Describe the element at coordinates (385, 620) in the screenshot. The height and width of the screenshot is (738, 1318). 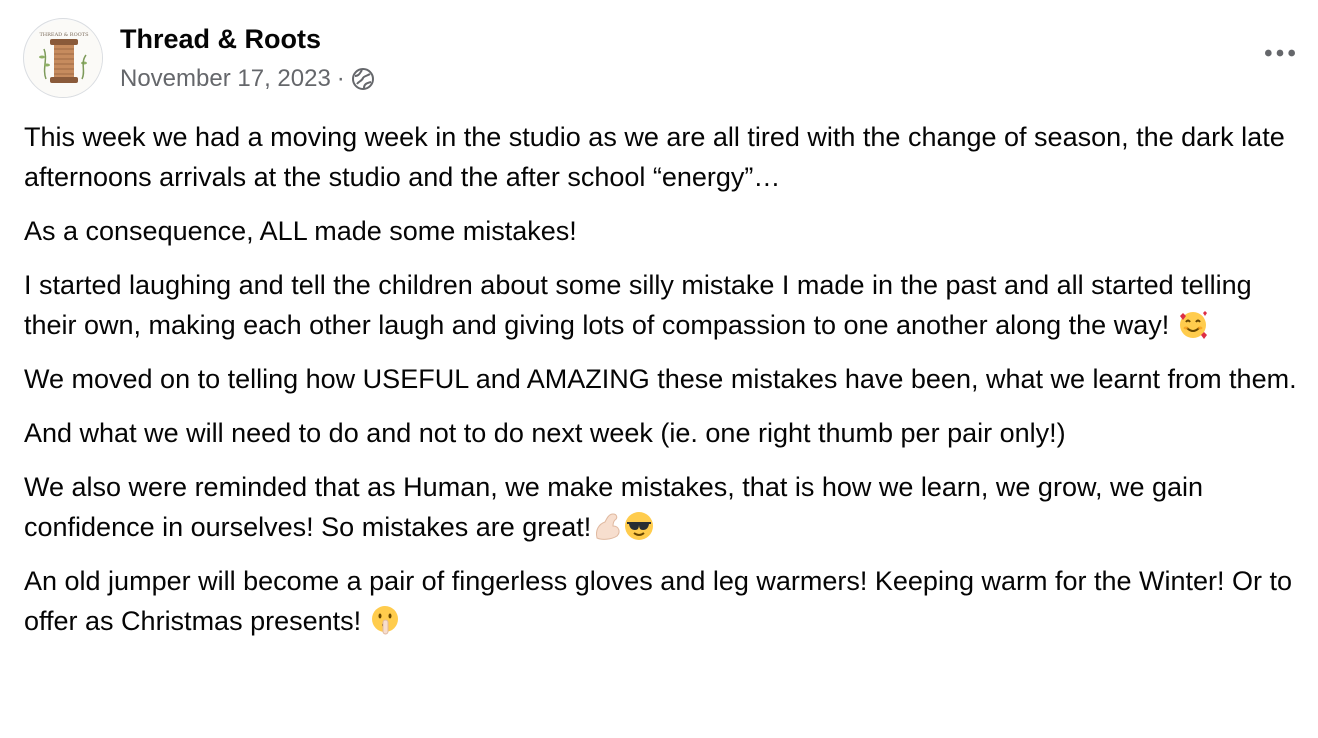
I see `shushing-face-icon` at that location.